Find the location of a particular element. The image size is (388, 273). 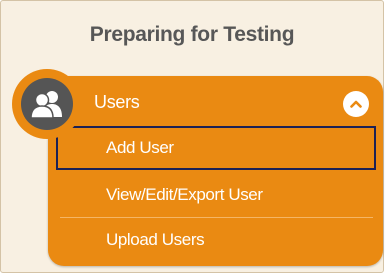

menu-item-label: Add User is located at coordinates (140, 147).